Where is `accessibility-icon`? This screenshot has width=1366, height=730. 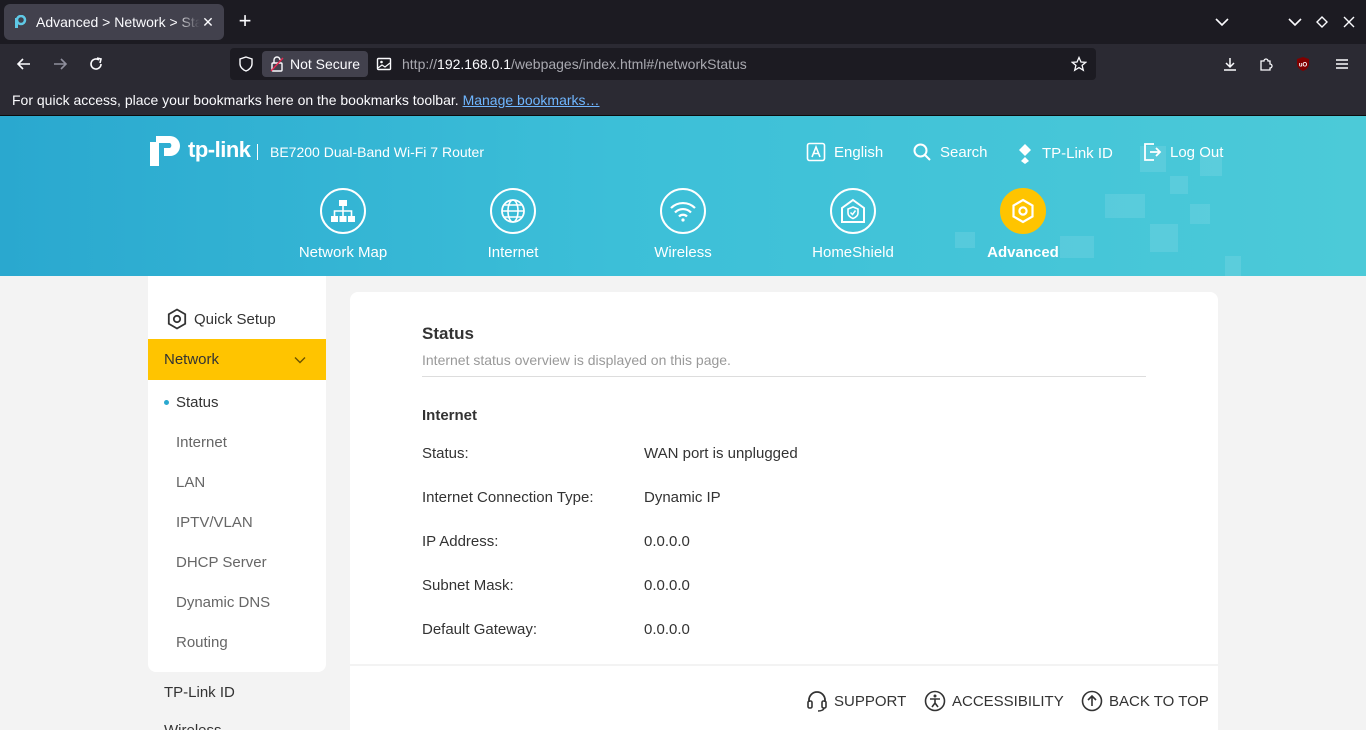
accessibility-icon is located at coordinates (935, 701).